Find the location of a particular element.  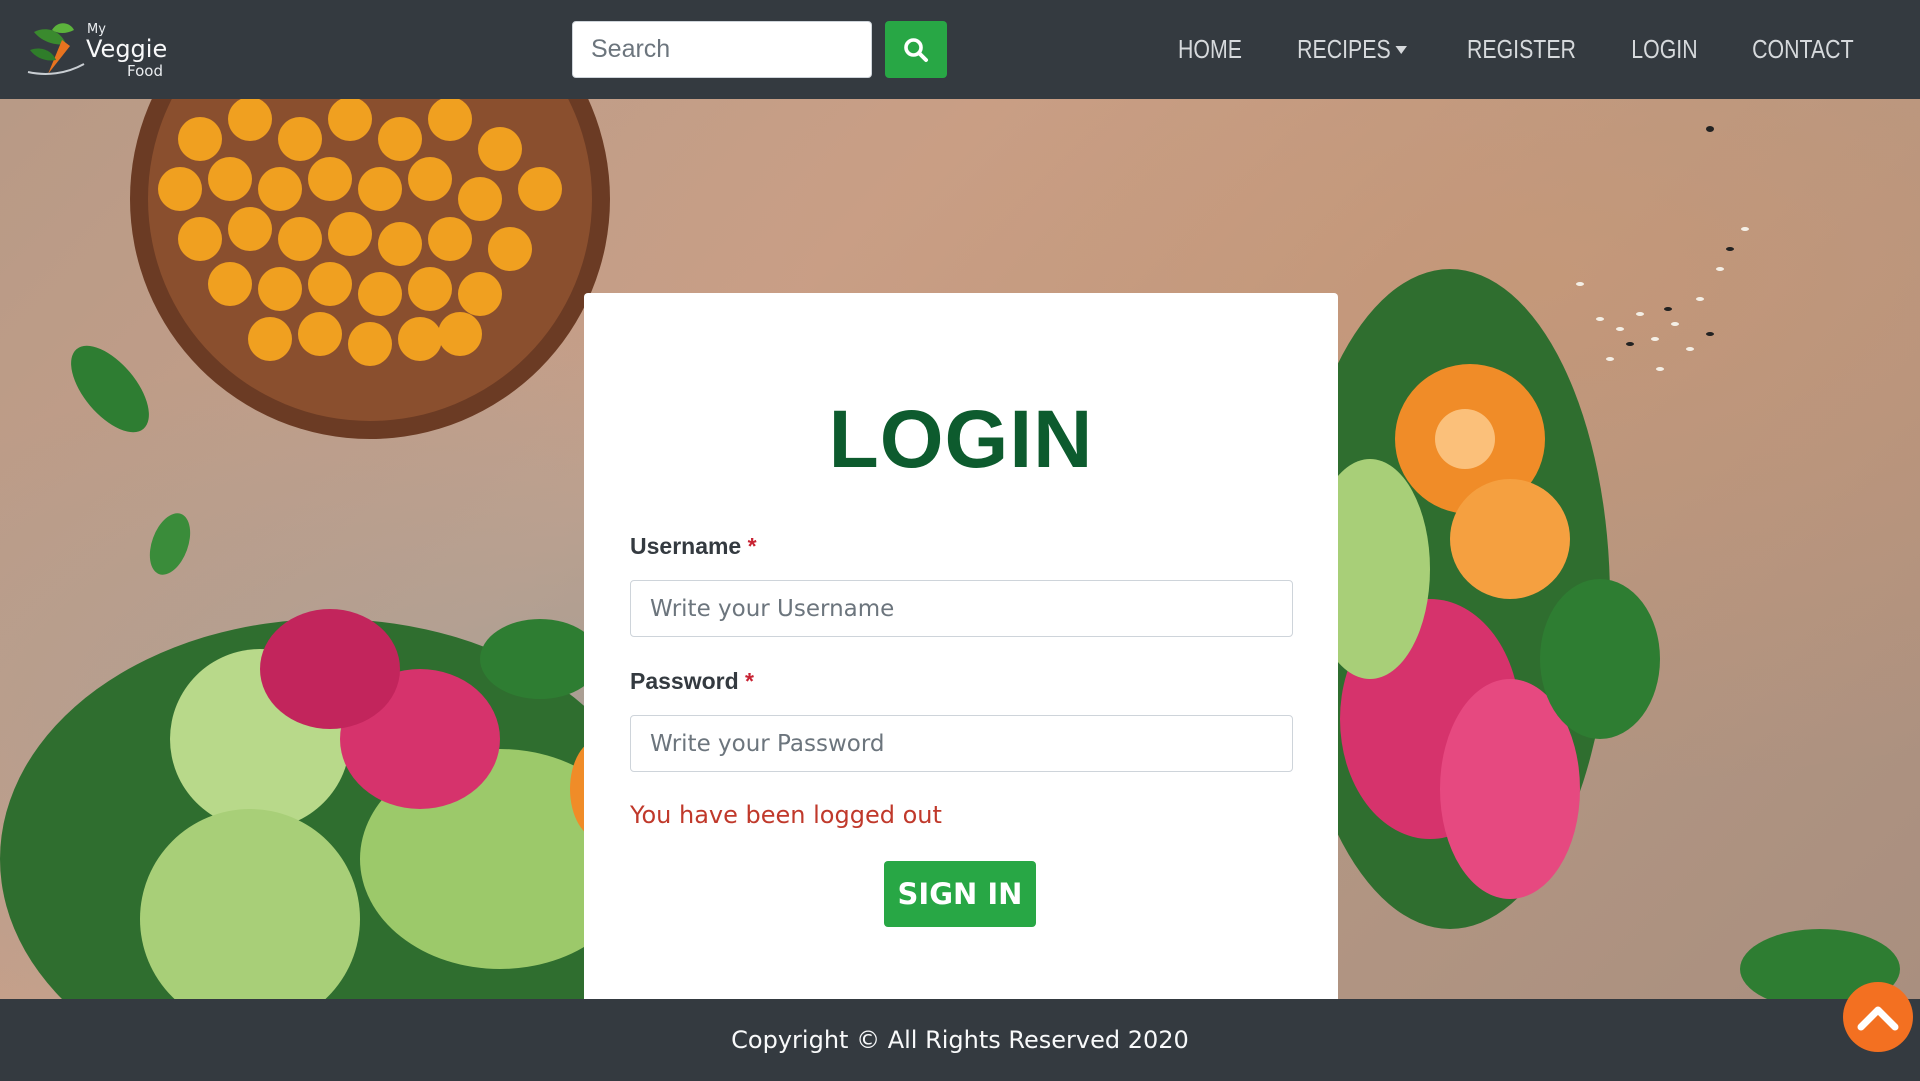

username-label-text: Username is located at coordinates (686, 546).